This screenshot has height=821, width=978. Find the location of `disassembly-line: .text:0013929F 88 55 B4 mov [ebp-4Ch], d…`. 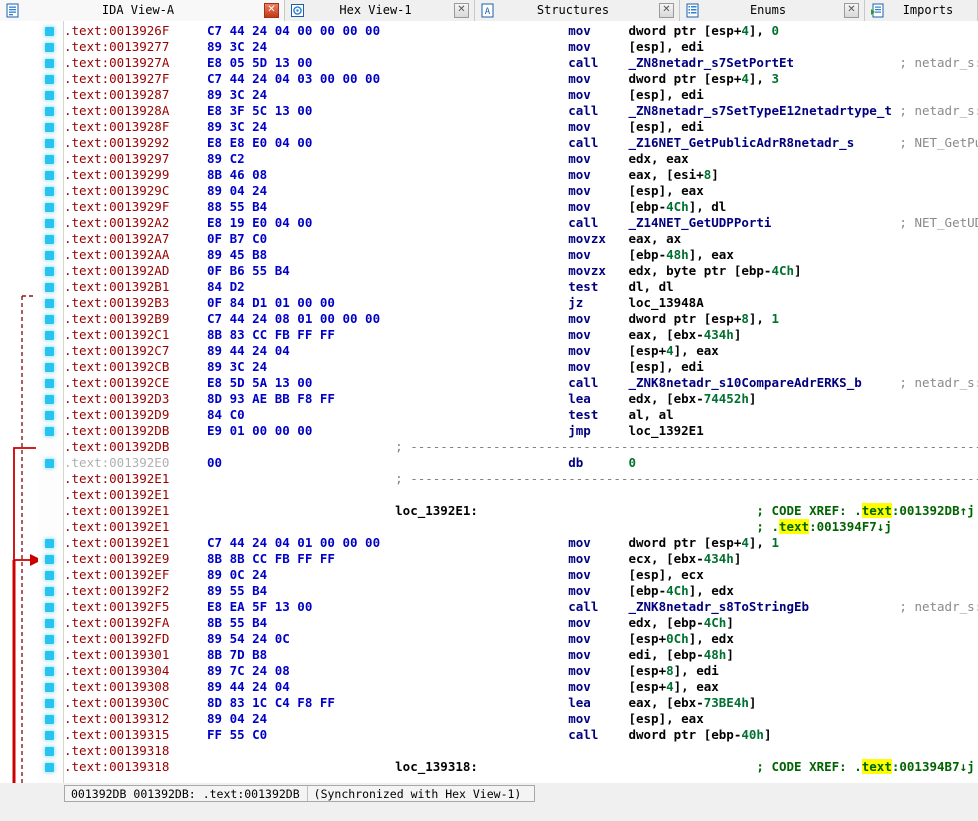

disassembly-line: .text:0013929F 88 55 B4 mov [ebp-4Ch], d… is located at coordinates (395, 207).